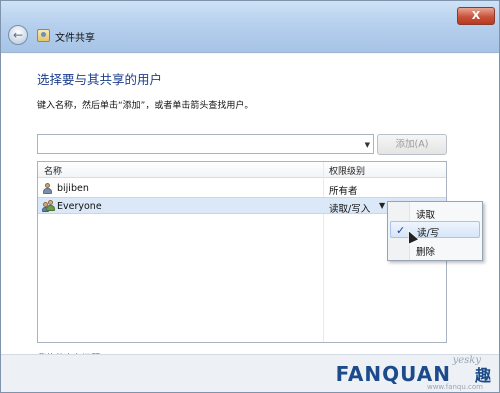 The height and width of the screenshot is (393, 500). Describe the element at coordinates (242, 170) in the screenshot. I see `table-header: 名称 权限级别` at that location.